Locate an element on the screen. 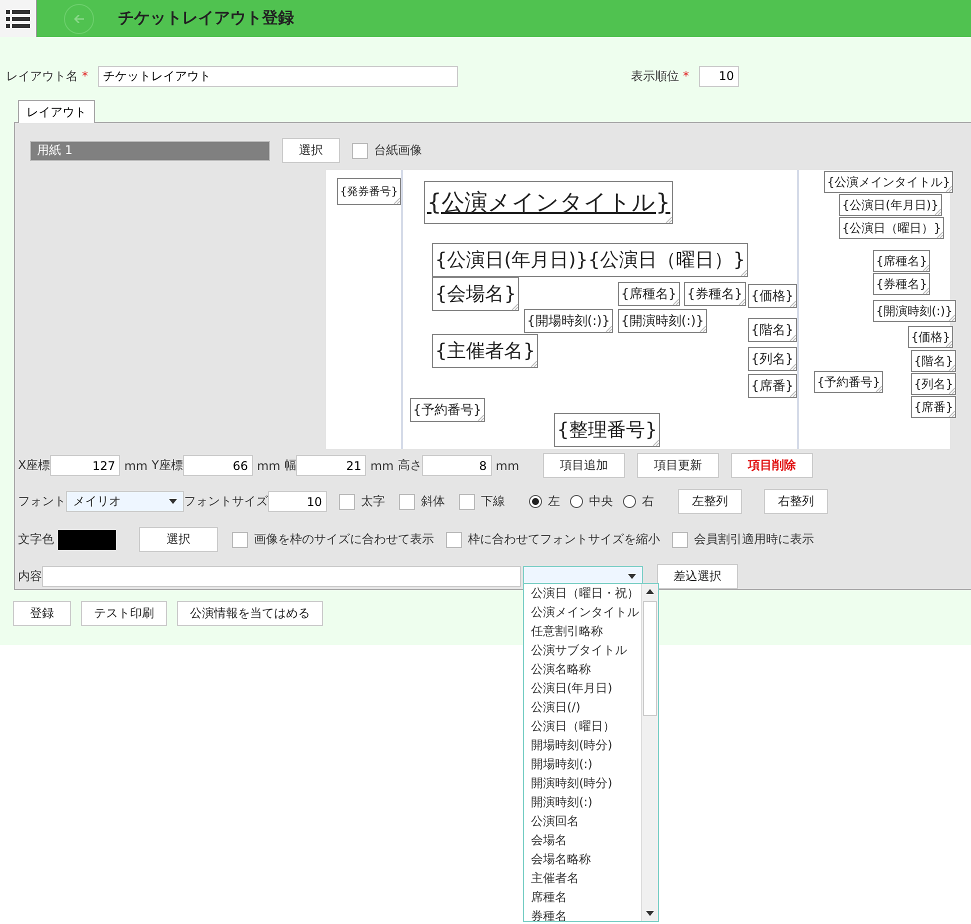 The height and width of the screenshot is (924, 971). dropdown-option: 公演日（曜日） is located at coordinates (586, 726).